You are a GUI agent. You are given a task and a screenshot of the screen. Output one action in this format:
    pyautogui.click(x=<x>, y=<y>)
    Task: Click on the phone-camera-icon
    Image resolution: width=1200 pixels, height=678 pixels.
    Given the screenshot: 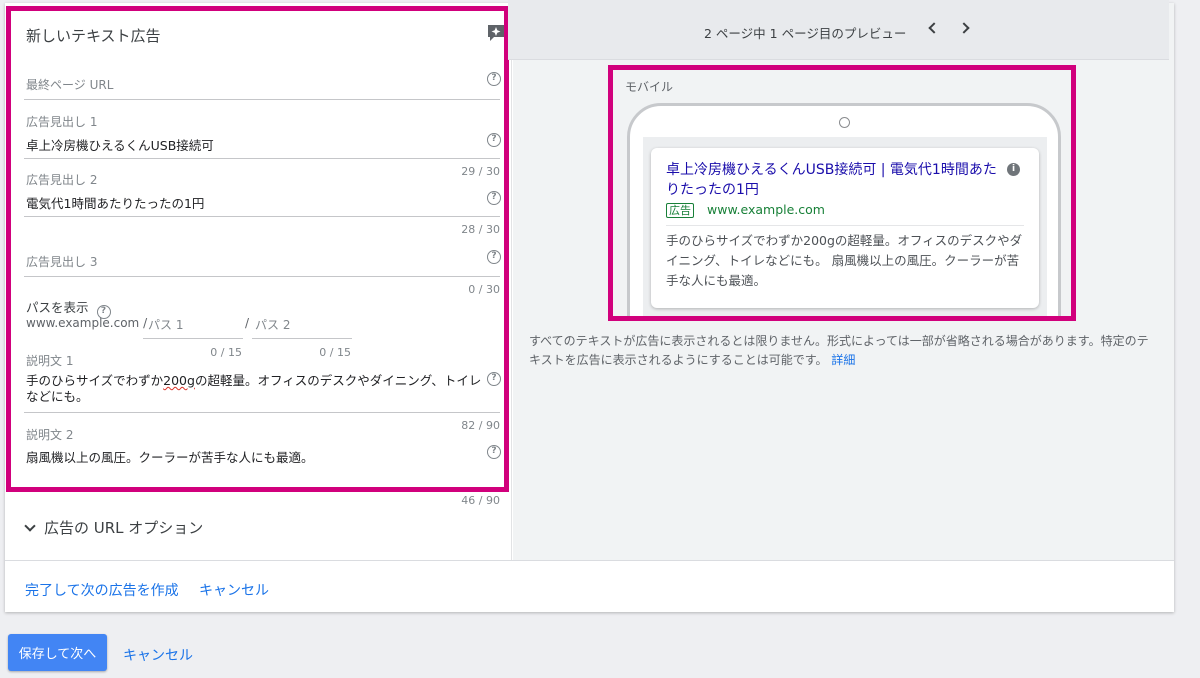 What is the action you would take?
    pyautogui.click(x=844, y=122)
    